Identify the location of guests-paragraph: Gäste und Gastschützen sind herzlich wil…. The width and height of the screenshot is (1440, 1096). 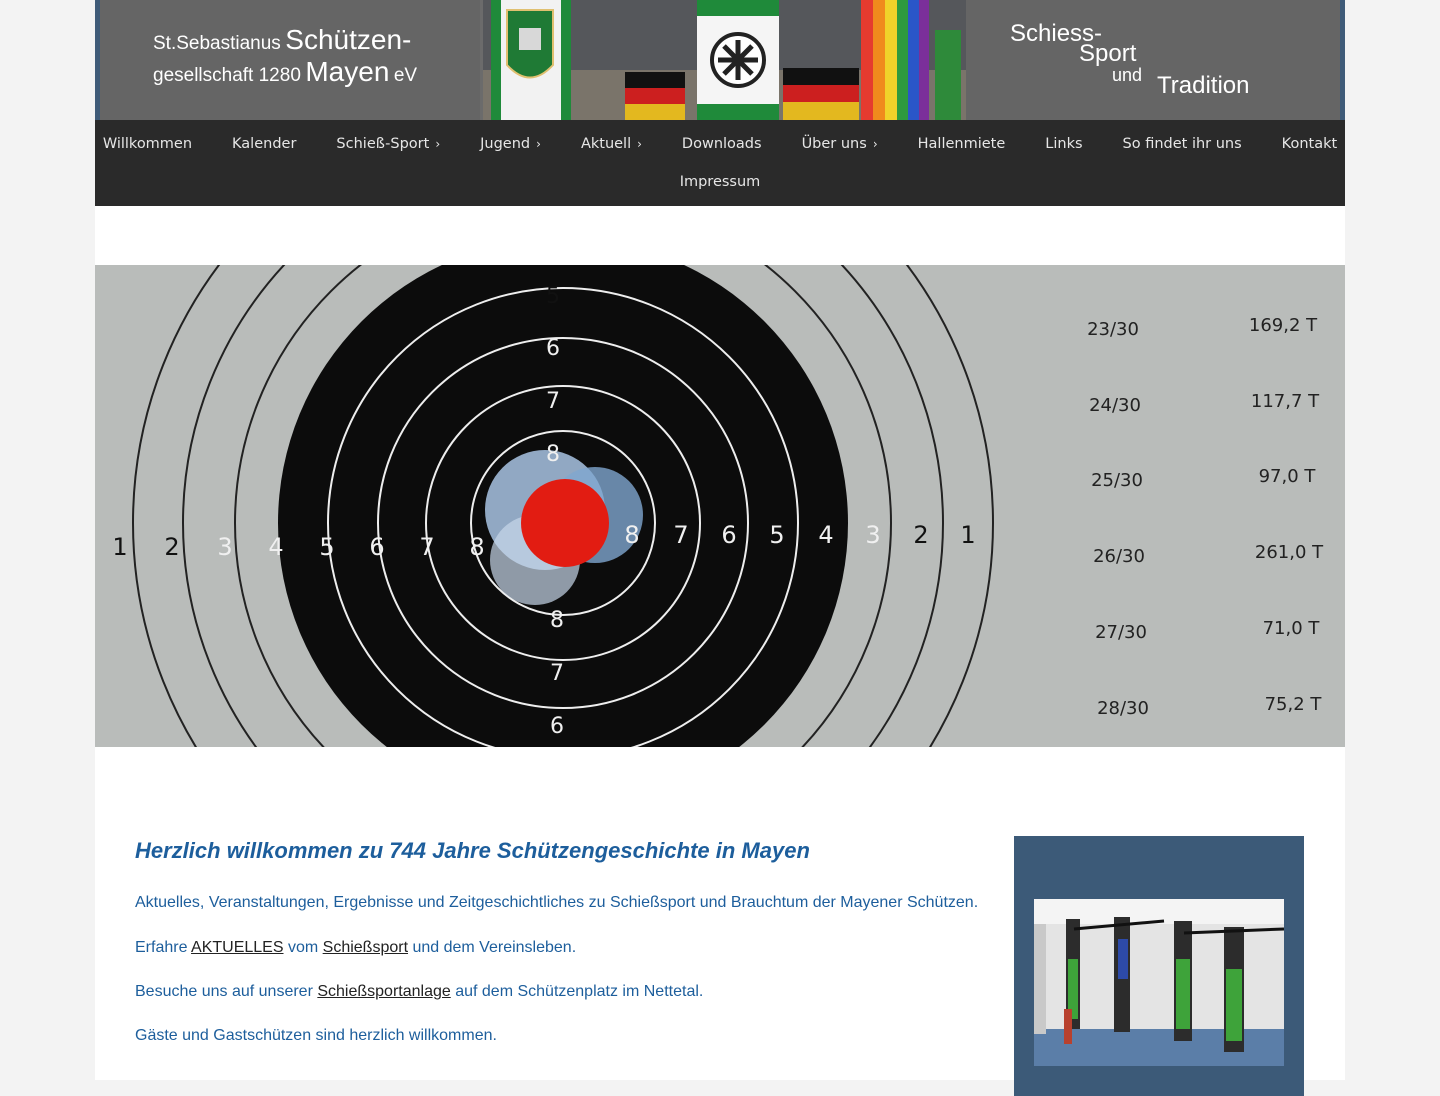
(316, 1035).